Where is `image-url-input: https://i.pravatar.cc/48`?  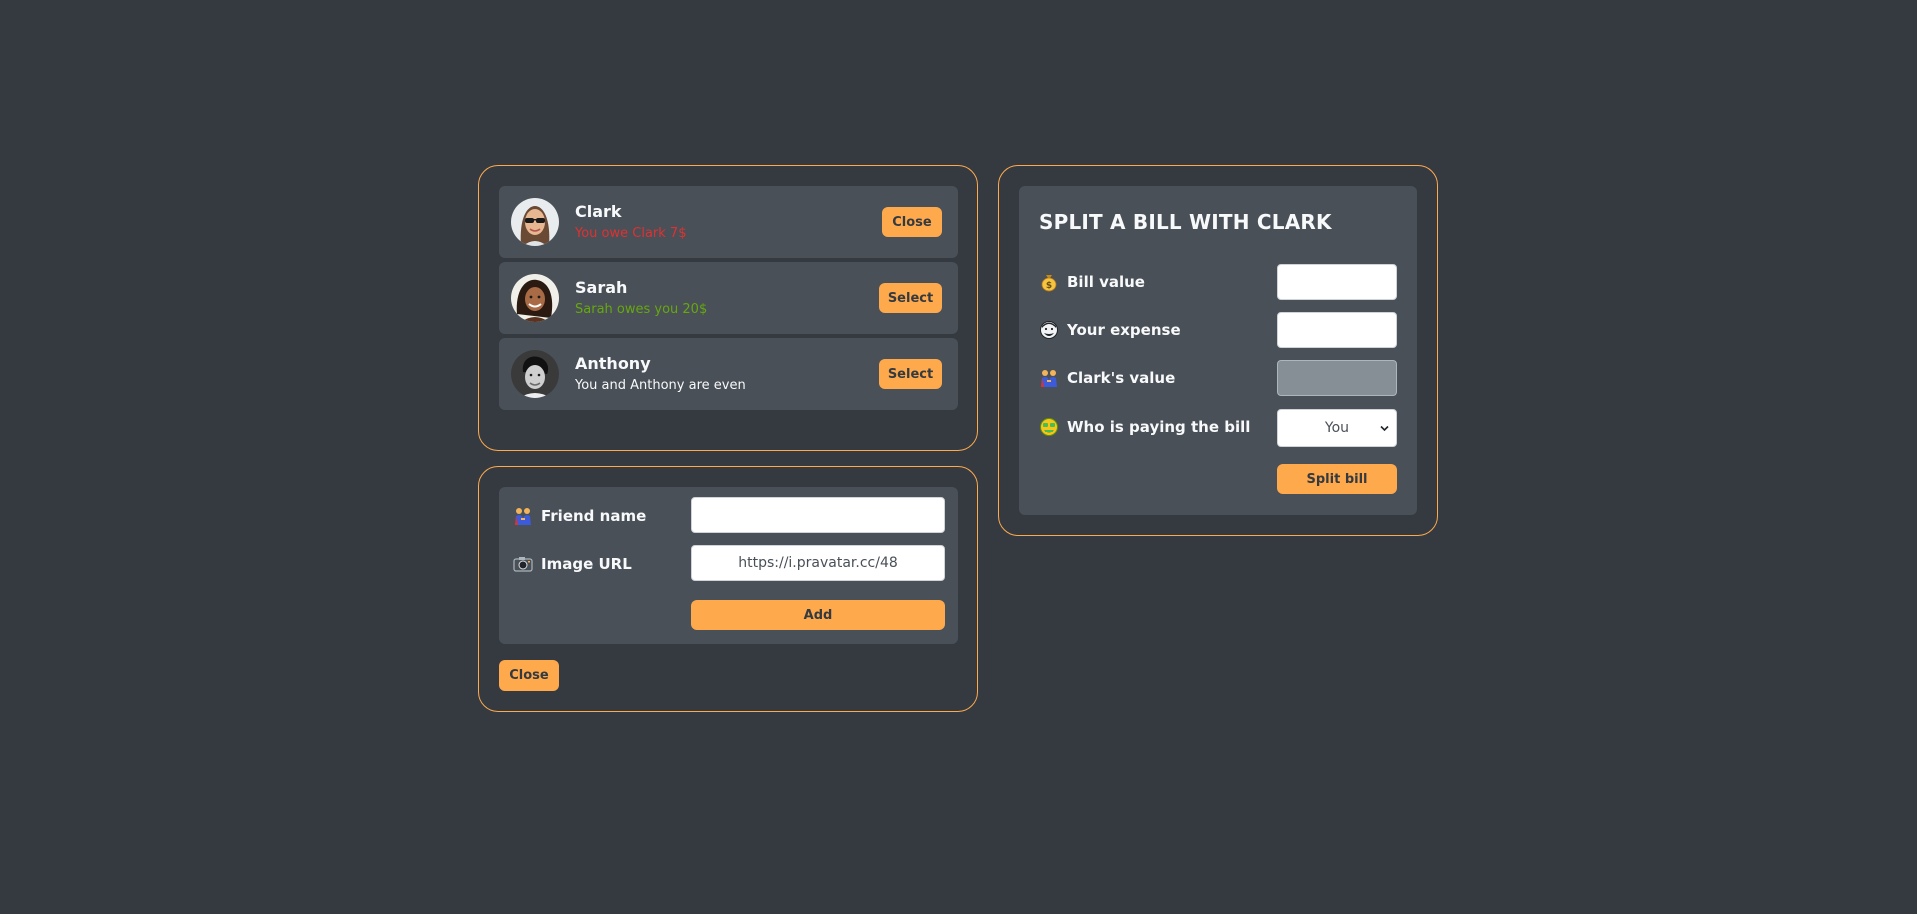 image-url-input: https://i.pravatar.cc/48 is located at coordinates (818, 563).